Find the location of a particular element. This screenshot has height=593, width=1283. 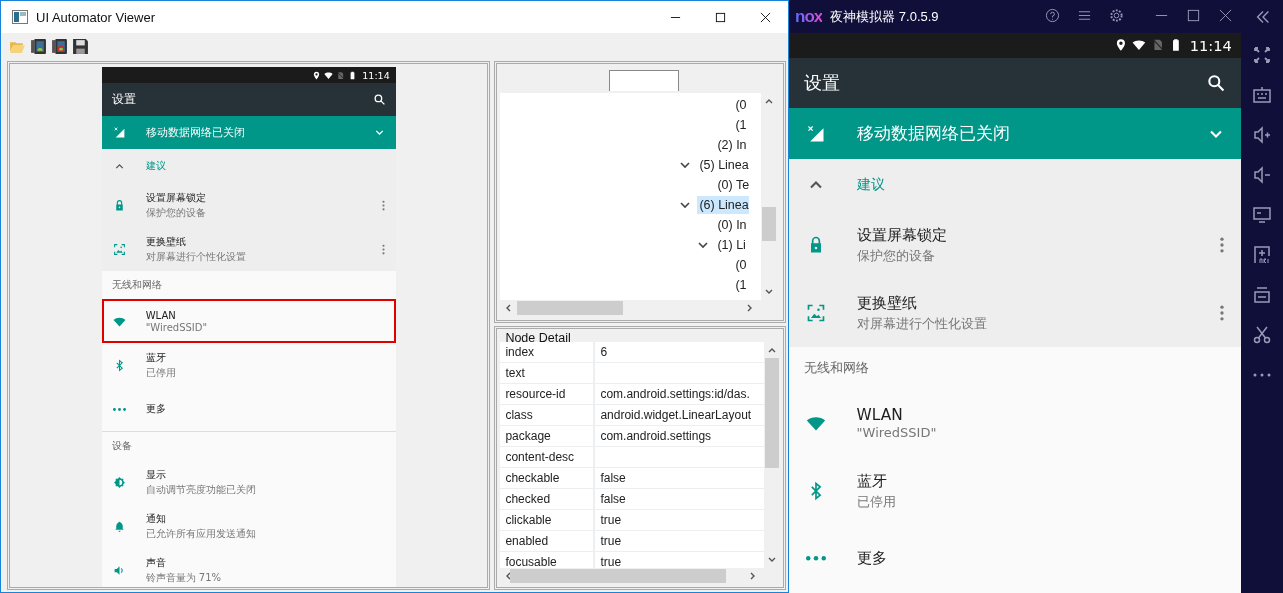

item-title: 通知 is located at coordinates (156, 518).